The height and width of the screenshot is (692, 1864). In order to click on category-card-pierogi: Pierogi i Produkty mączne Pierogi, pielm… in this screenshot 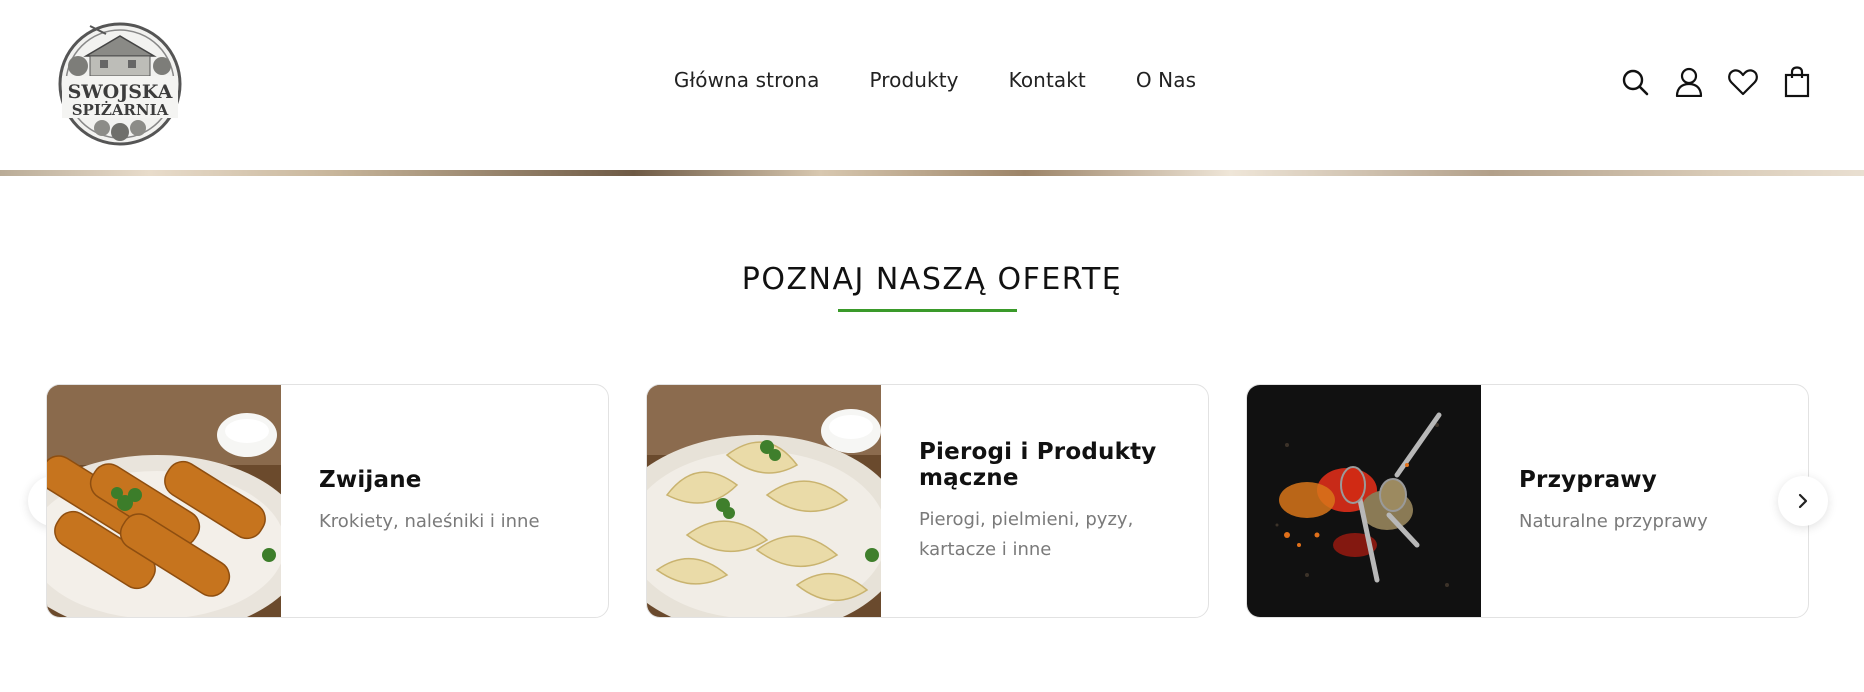, I will do `click(927, 501)`.